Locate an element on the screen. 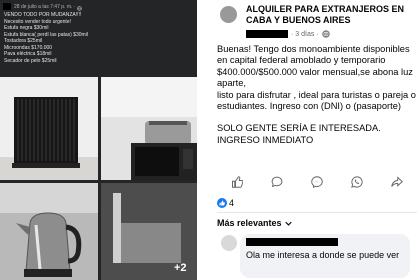  left-post-header: 28 de julio a las 7:47 p. m. · is located at coordinates (43, 6).